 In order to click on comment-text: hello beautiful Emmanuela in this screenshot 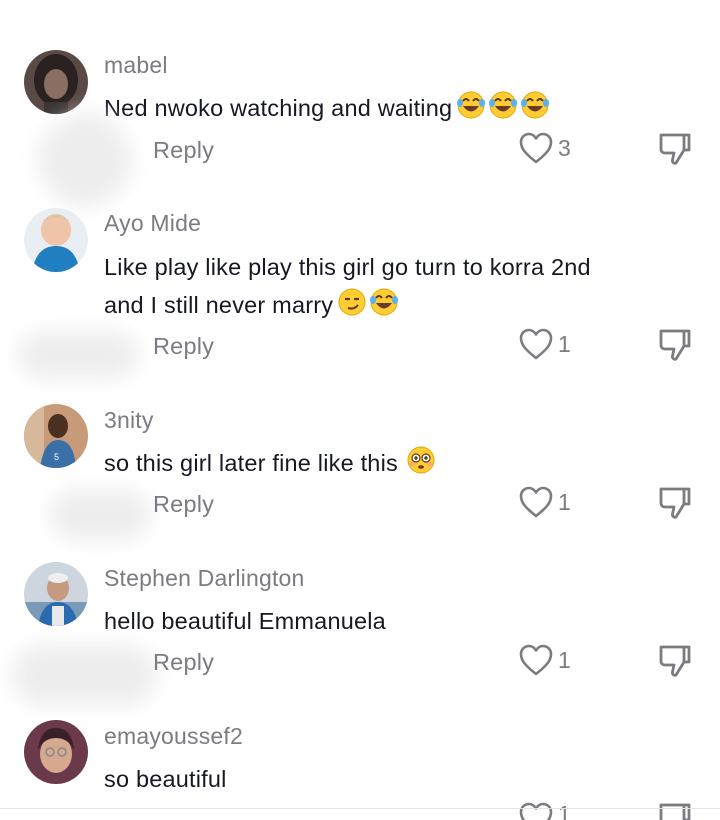, I will do `click(364, 621)`.